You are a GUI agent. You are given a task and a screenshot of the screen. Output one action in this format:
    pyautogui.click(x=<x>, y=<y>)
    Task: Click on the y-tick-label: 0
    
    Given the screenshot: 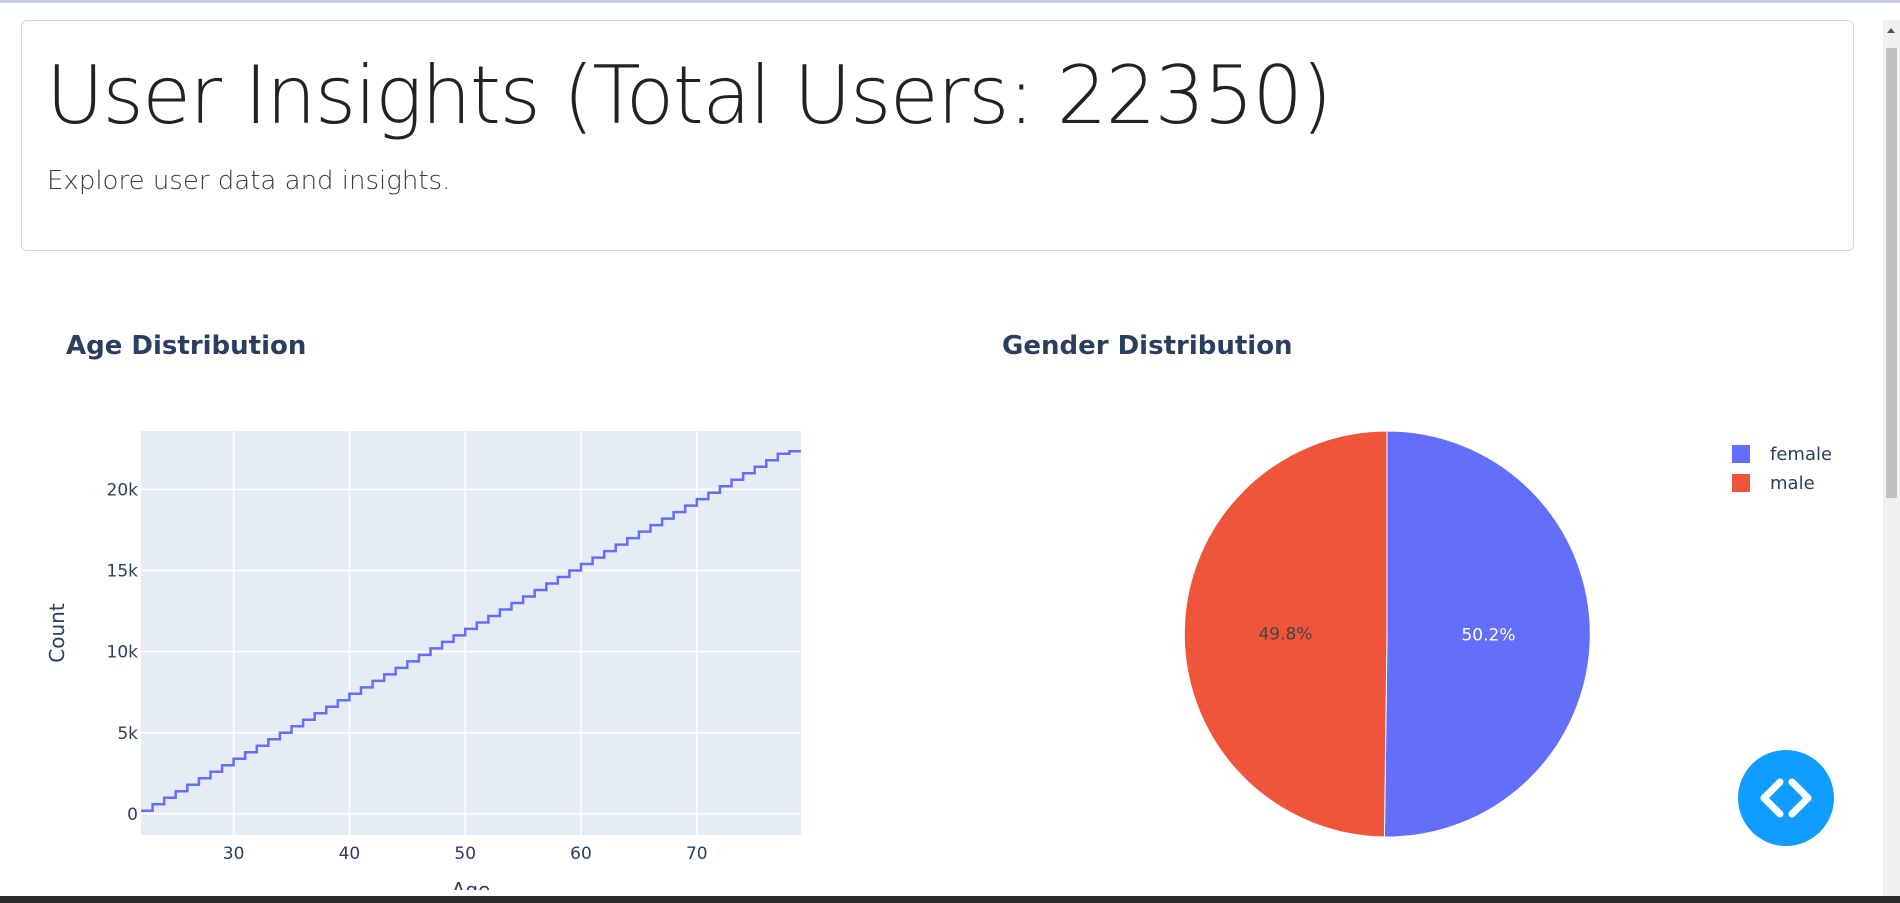 What is the action you would take?
    pyautogui.click(x=132, y=815)
    